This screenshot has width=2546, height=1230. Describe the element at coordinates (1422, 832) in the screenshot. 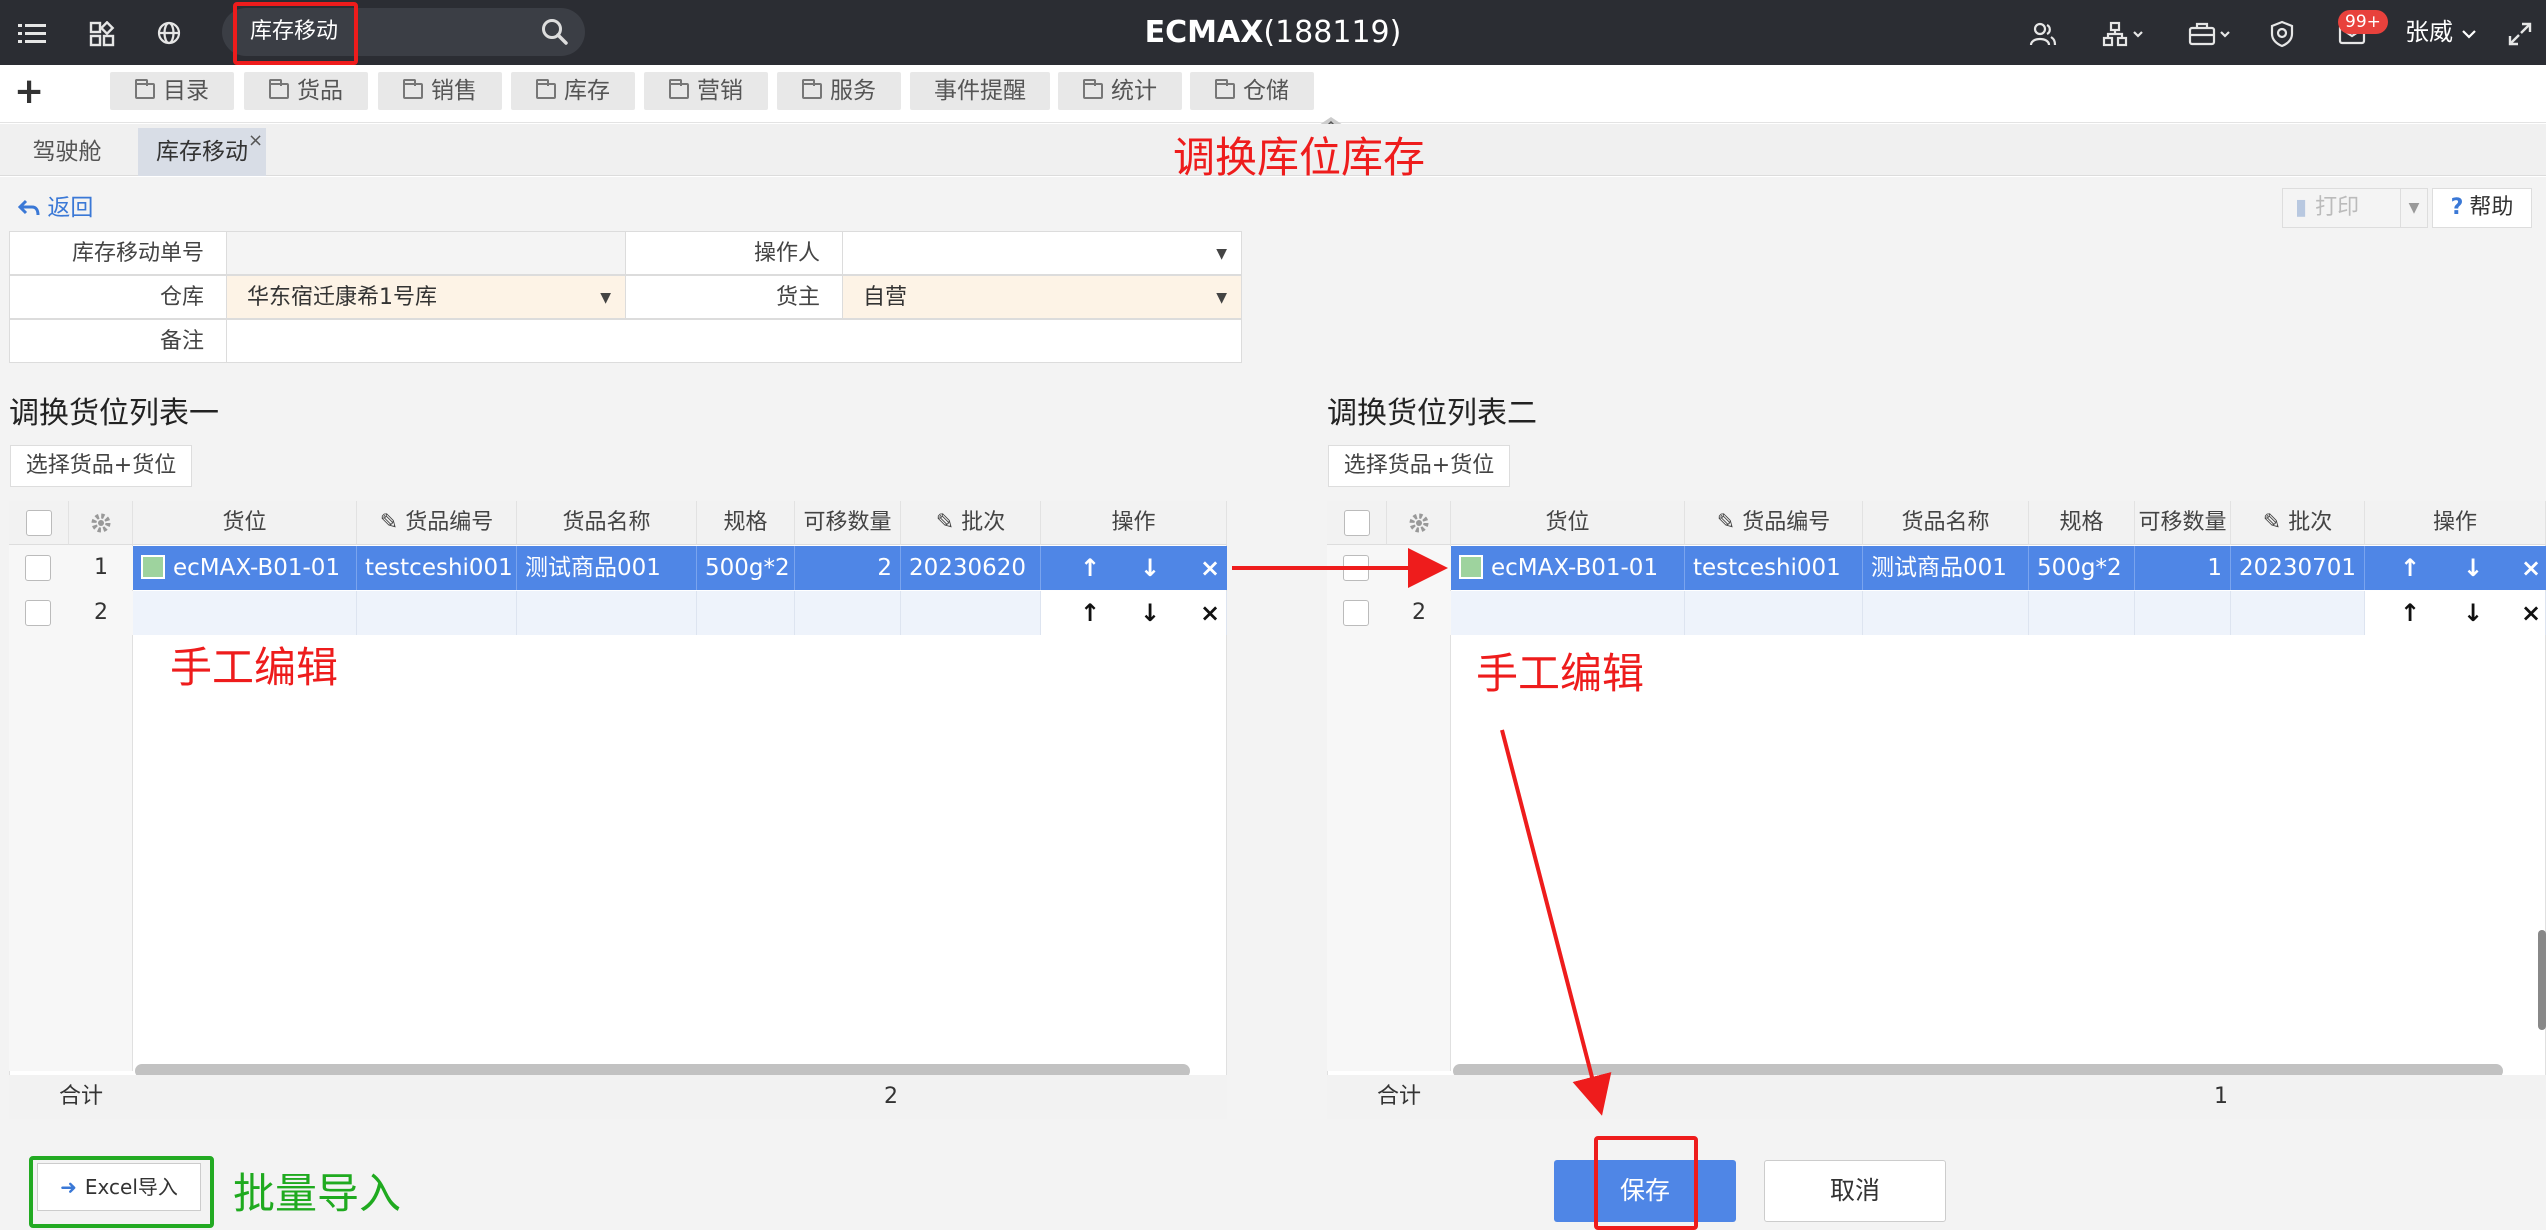

I see `annotation-arrows` at that location.